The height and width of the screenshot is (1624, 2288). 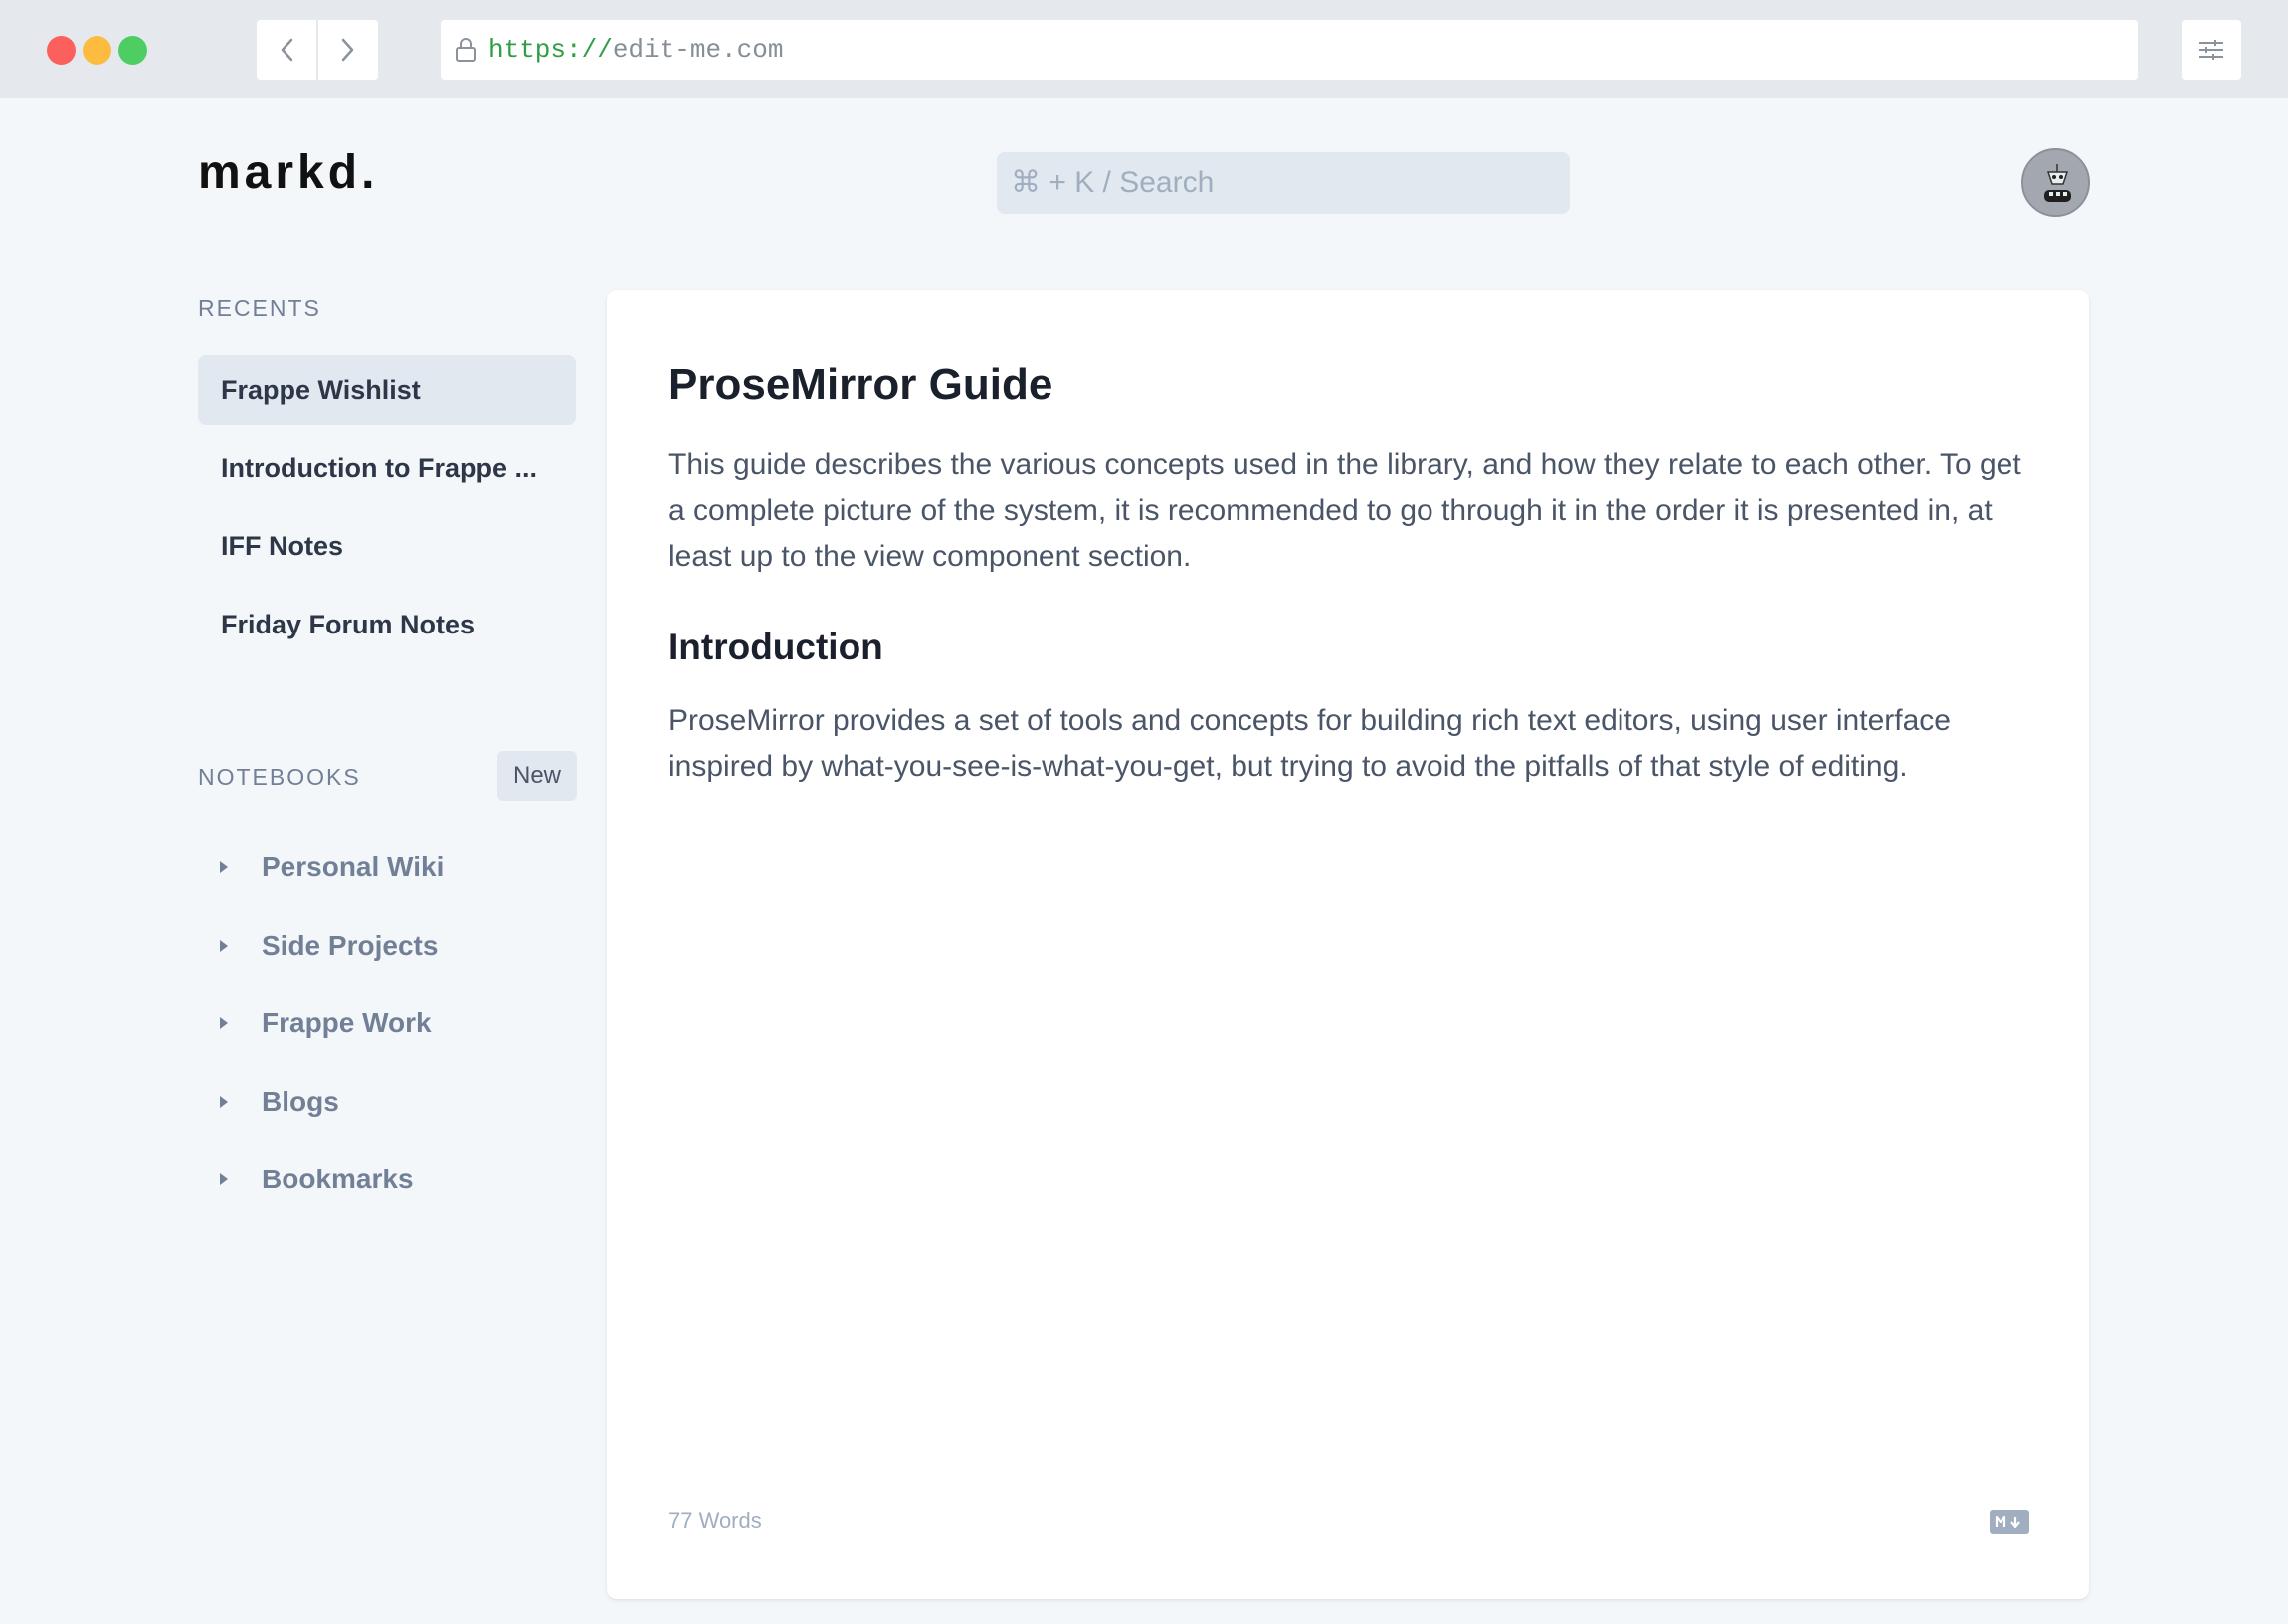 What do you see at coordinates (279, 777) in the screenshot?
I see `notebooks-heading: NOTEBOOKS` at bounding box center [279, 777].